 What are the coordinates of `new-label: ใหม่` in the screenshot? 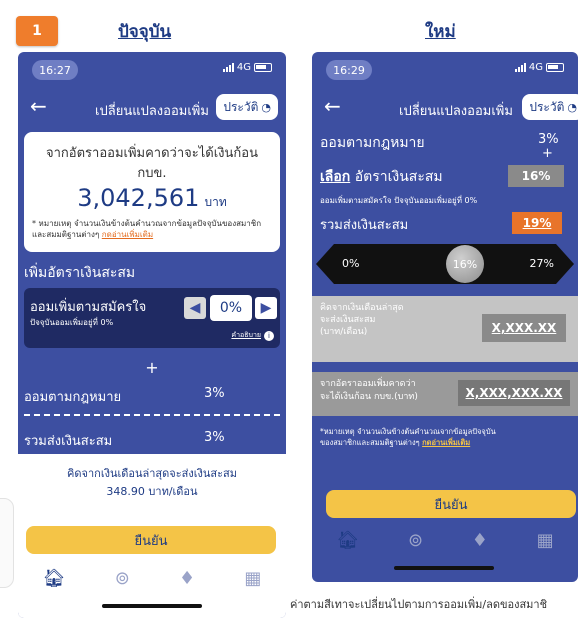 It's located at (440, 32).